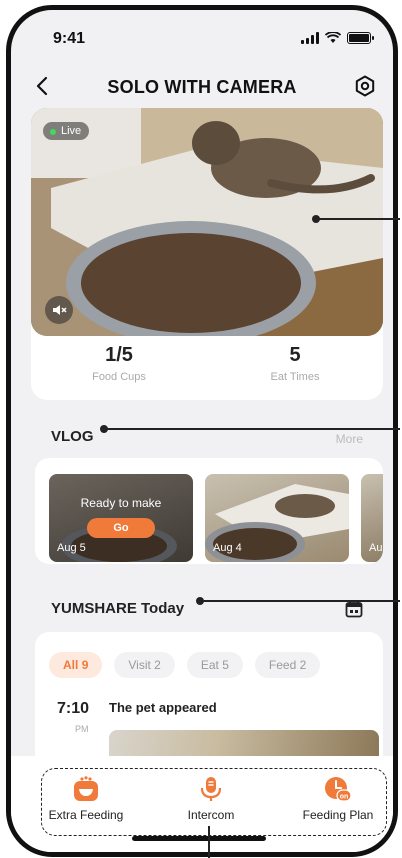 The height and width of the screenshot is (858, 402). What do you see at coordinates (365, 86) in the screenshot?
I see `settings-gear-icon` at bounding box center [365, 86].